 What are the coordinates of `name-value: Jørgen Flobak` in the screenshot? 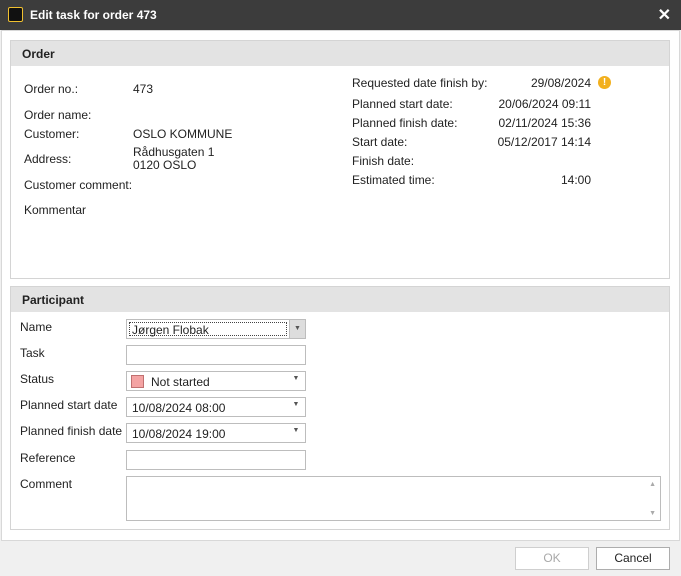 It's located at (170, 330).